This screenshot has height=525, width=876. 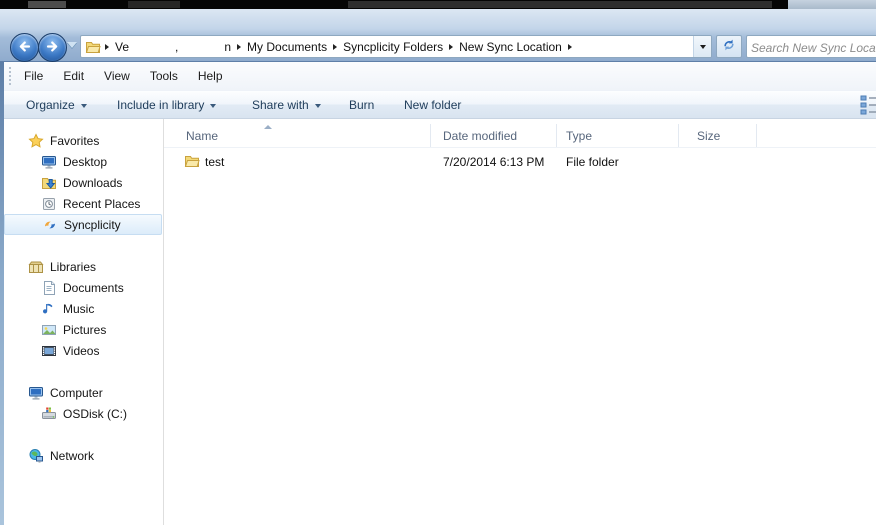 What do you see at coordinates (79, 308) in the screenshot?
I see `sidebar-label: Music` at bounding box center [79, 308].